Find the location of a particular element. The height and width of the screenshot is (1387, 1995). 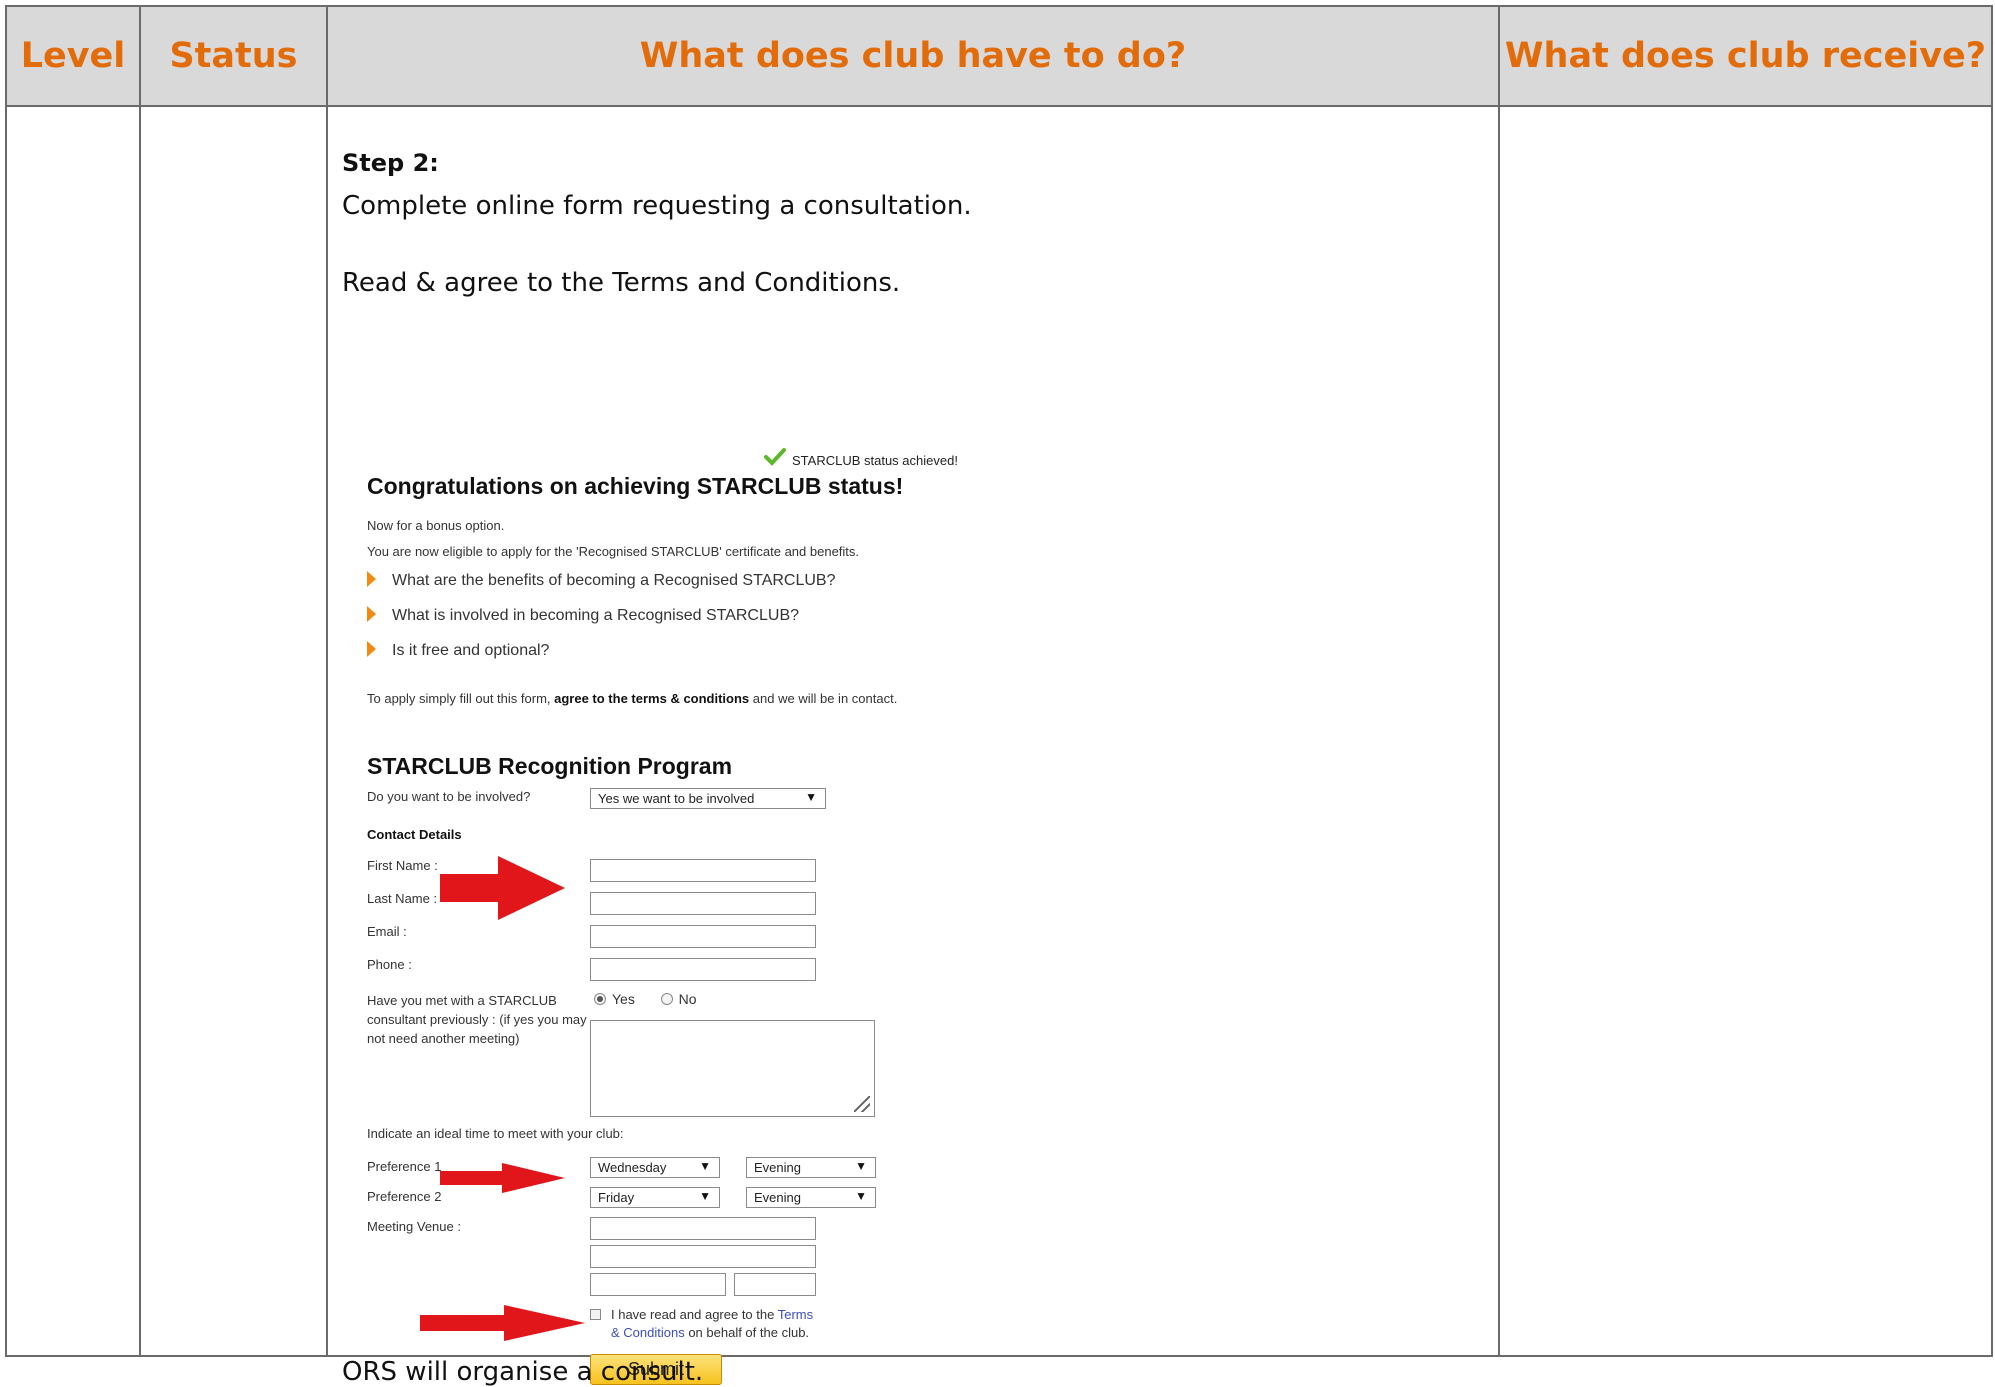

level-cell is located at coordinates (73, 731).